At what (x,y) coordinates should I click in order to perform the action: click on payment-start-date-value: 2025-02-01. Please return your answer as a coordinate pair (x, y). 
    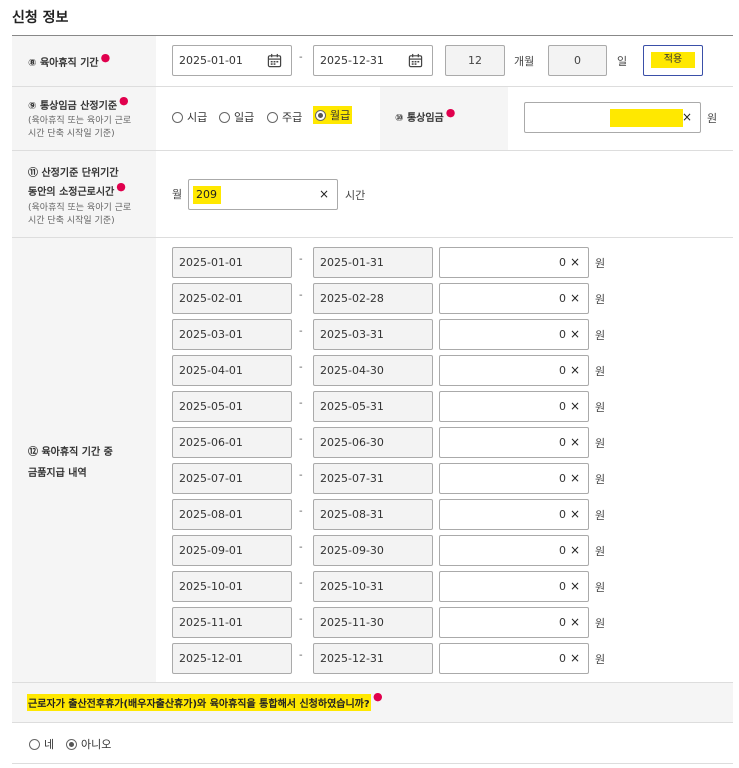
    Looking at the image, I should click on (211, 298).